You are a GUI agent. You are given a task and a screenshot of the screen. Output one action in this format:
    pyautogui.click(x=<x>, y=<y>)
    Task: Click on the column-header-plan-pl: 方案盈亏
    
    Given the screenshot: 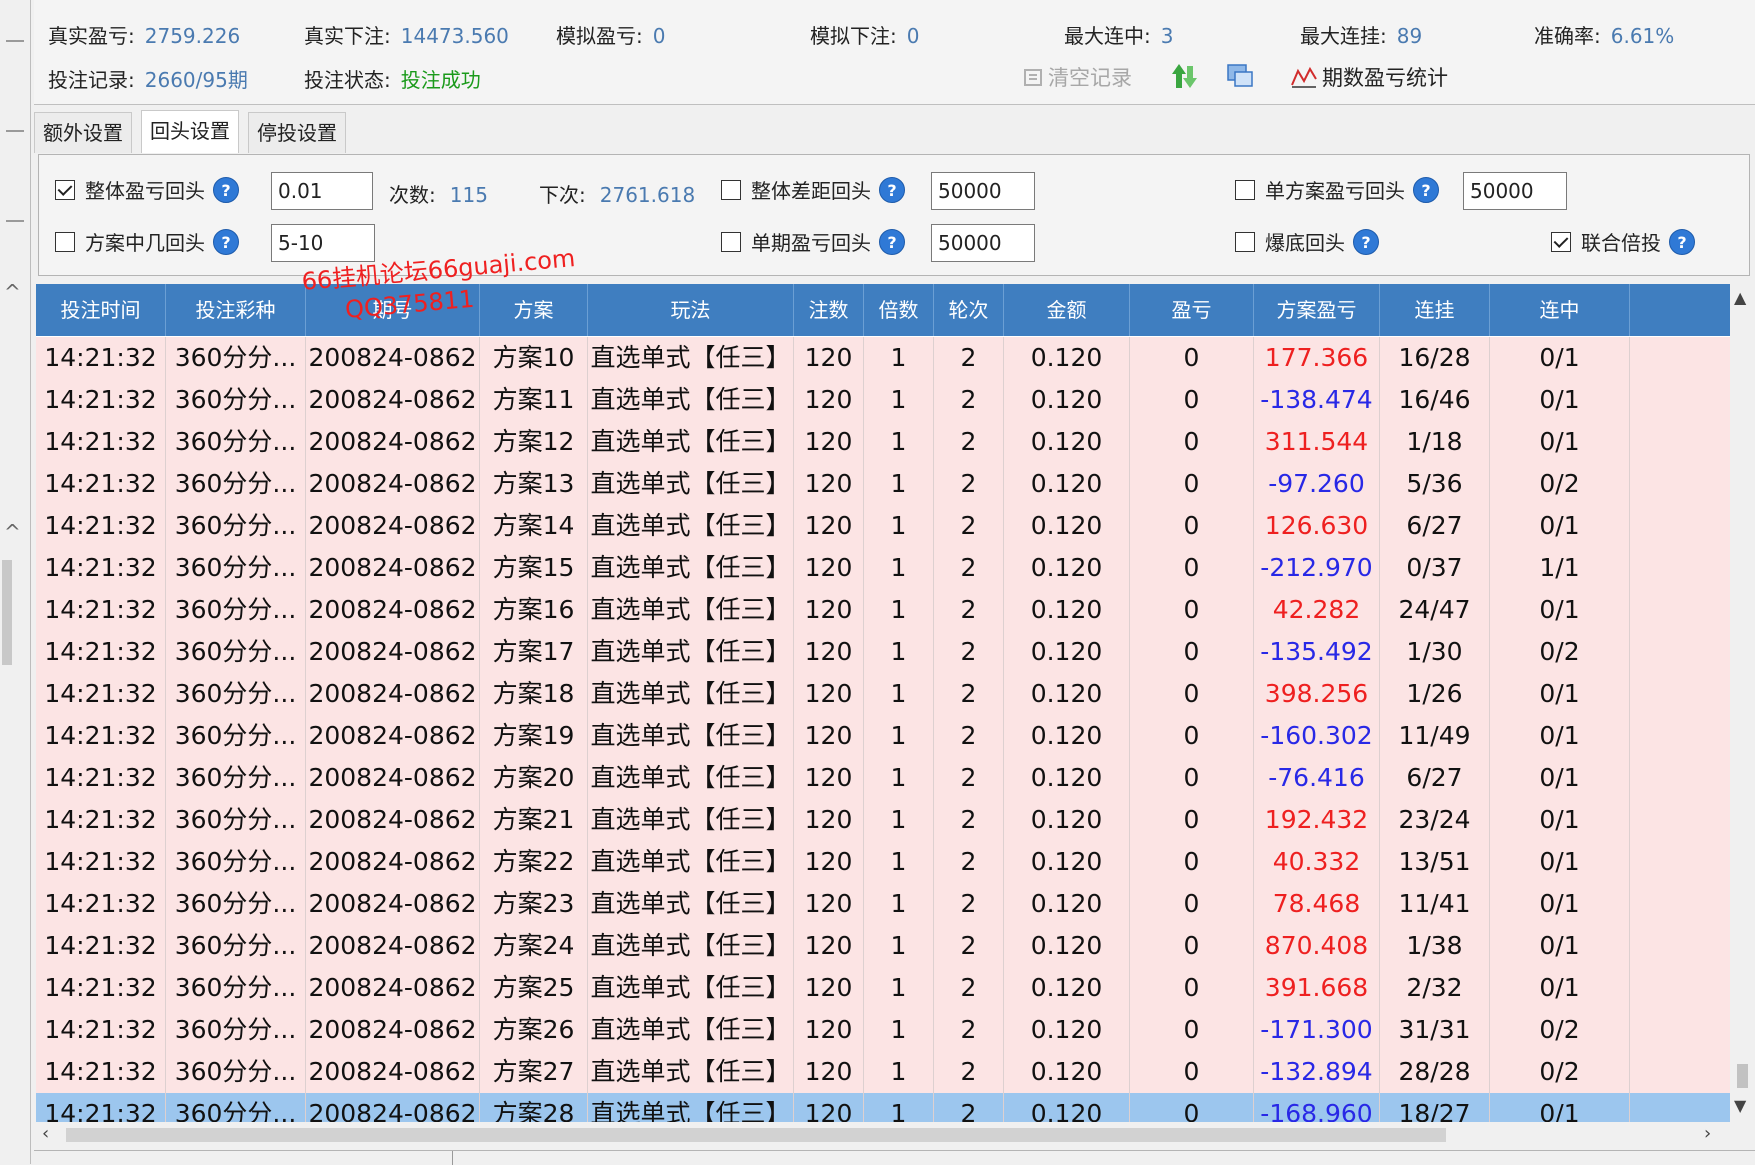 What is the action you would take?
    pyautogui.click(x=1317, y=310)
    